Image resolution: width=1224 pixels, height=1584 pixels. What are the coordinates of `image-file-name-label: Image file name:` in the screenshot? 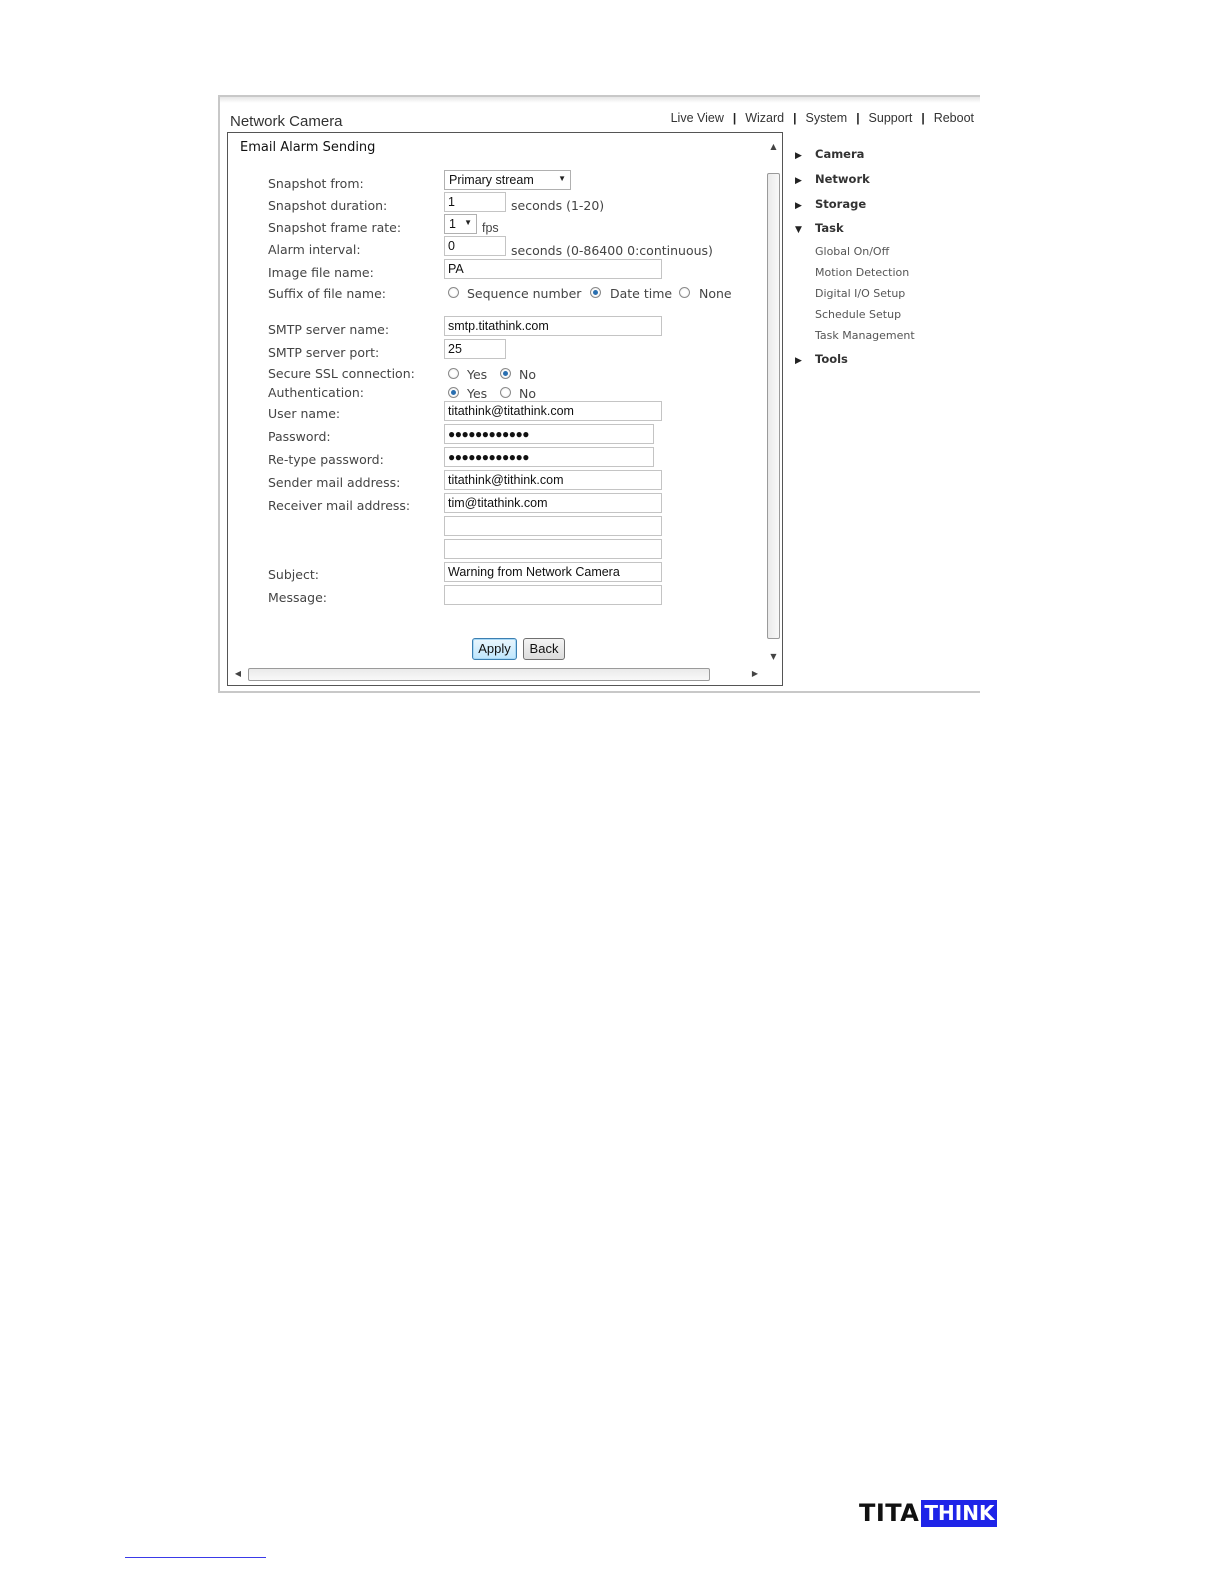 It's located at (321, 272).